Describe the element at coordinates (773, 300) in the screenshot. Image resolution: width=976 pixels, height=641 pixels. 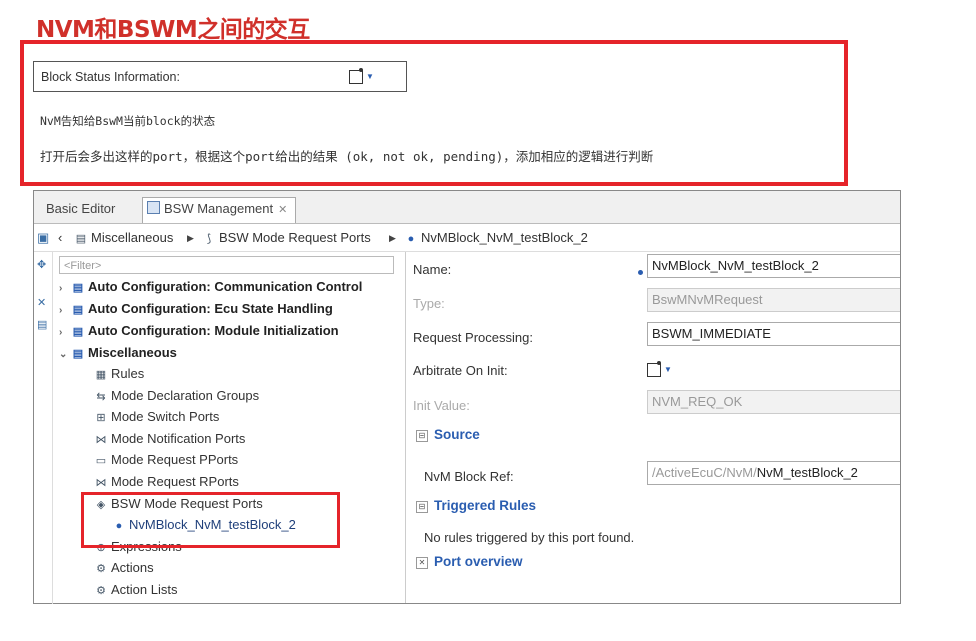
I see `type-field: BswMNvMRequest` at that location.